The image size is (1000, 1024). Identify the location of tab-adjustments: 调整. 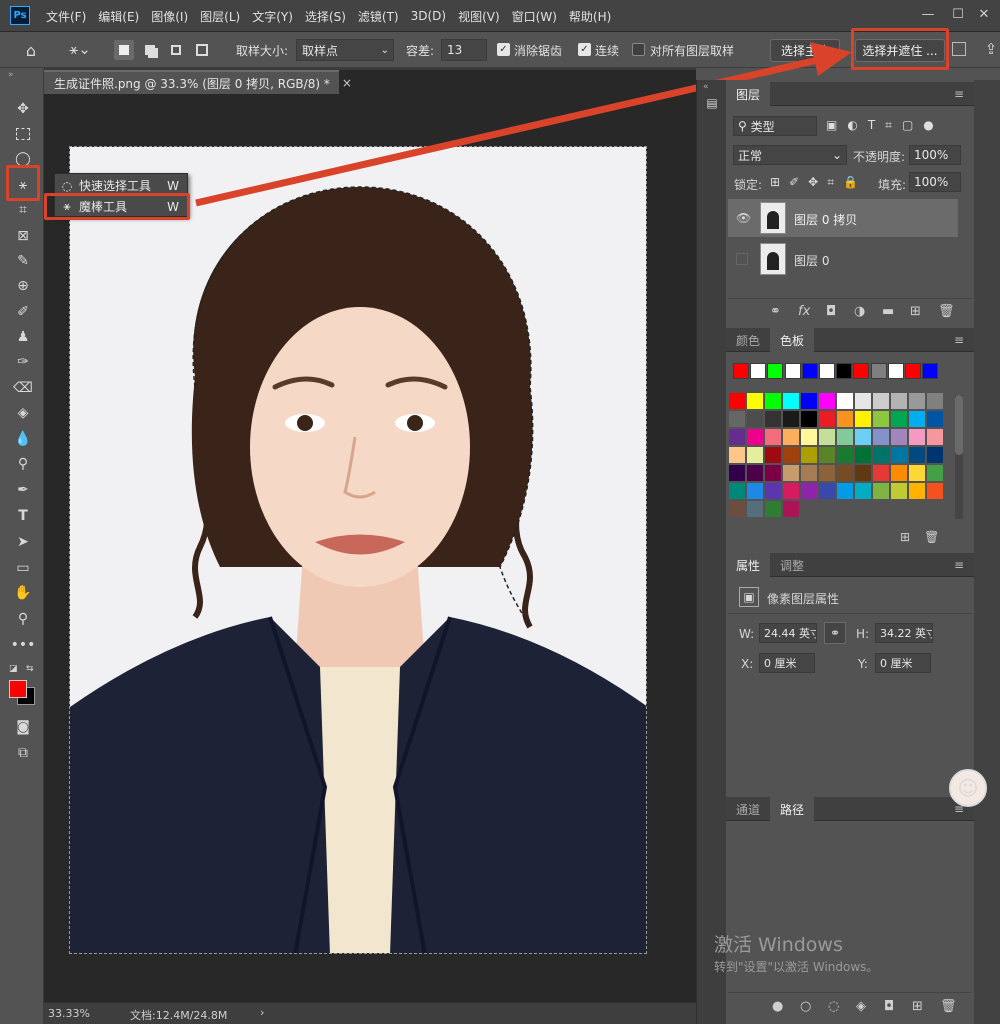
(792, 565).